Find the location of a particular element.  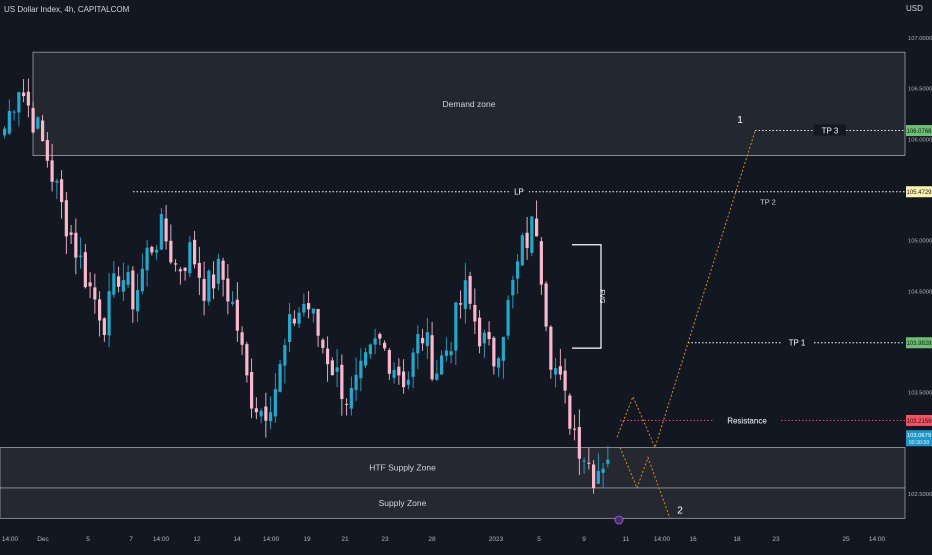

time-axis is located at coordinates (466, 539).